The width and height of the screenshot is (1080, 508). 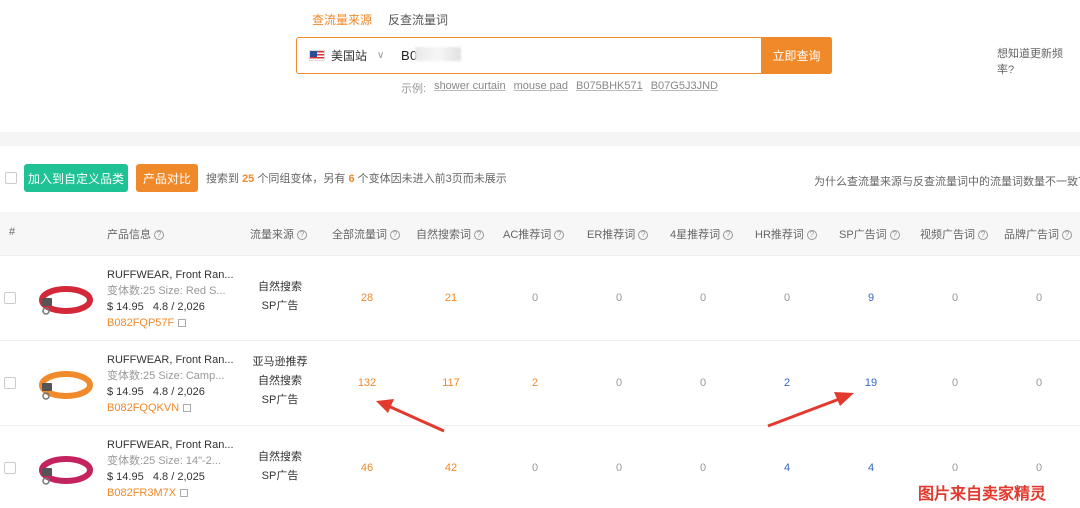 I want to click on product-asin: B082FQP57F, so click(x=177, y=323).